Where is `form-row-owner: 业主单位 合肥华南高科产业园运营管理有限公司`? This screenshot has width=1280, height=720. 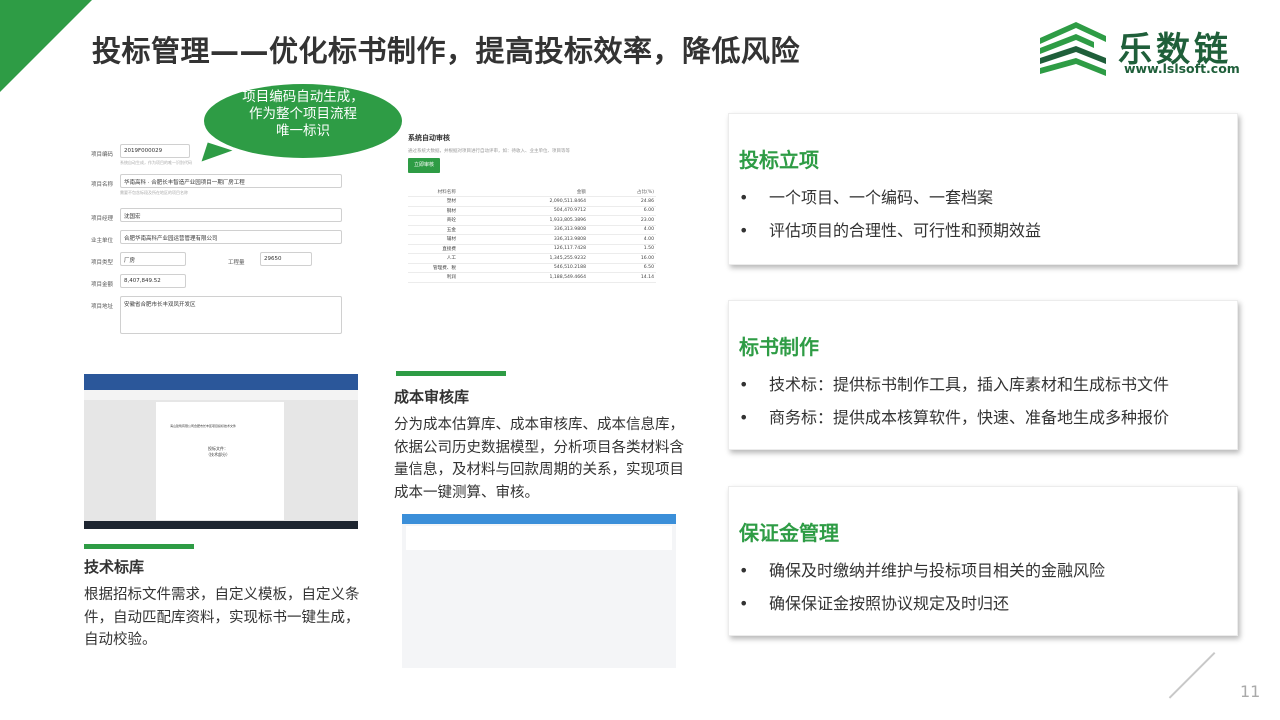 form-row-owner: 业主单位 合肥华南高科产业园运营管理有限公司 is located at coordinates (222, 241).